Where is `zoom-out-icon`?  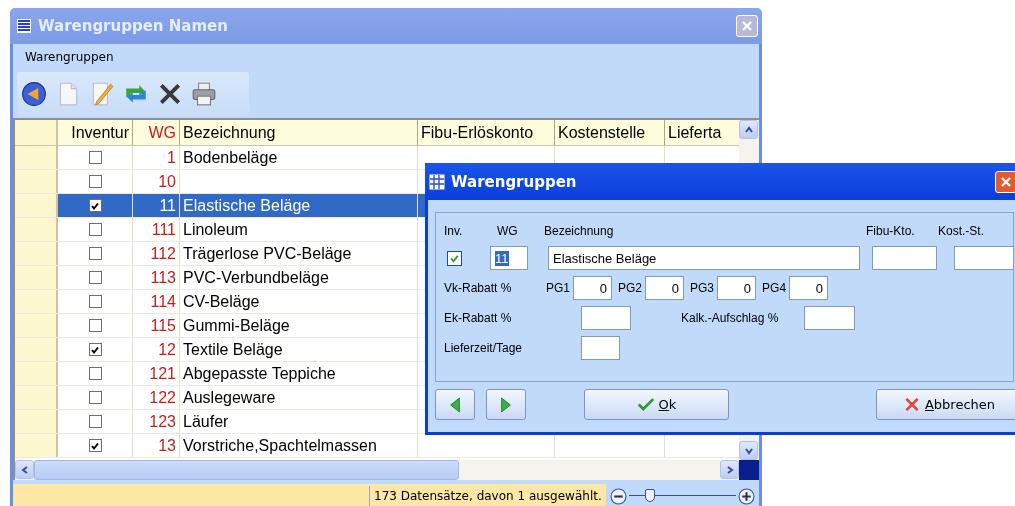 zoom-out-icon is located at coordinates (618, 496).